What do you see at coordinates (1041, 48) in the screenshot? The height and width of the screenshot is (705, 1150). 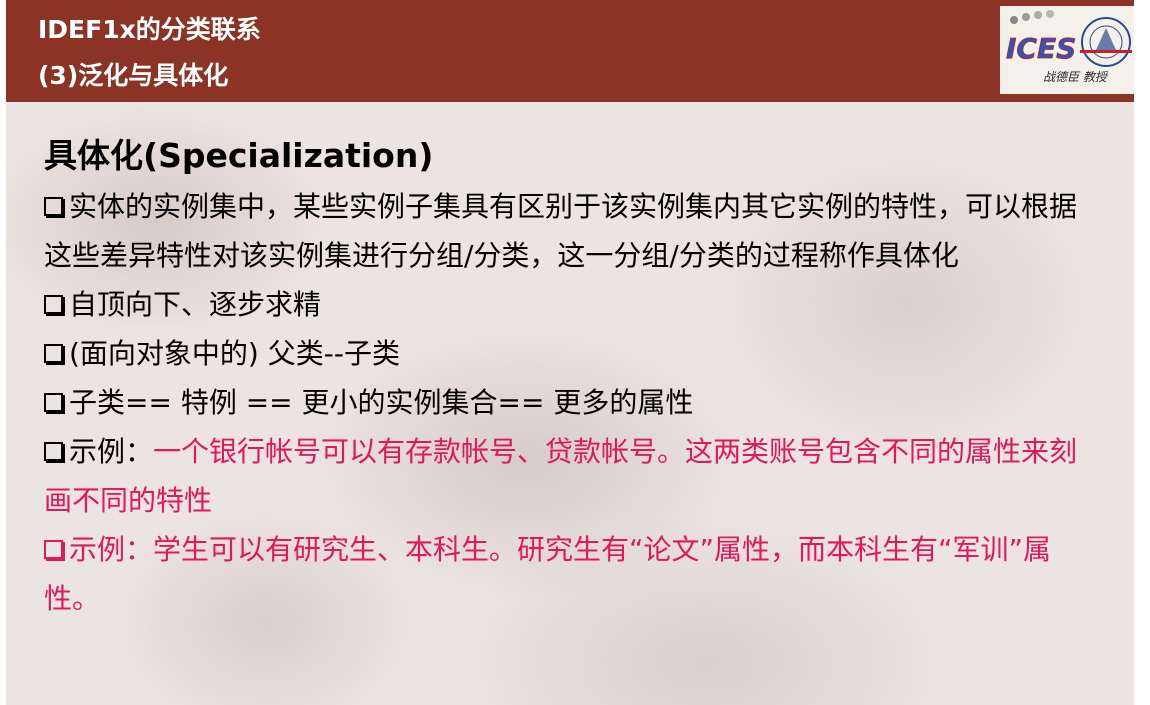 I see `logo-text: ICES` at bounding box center [1041, 48].